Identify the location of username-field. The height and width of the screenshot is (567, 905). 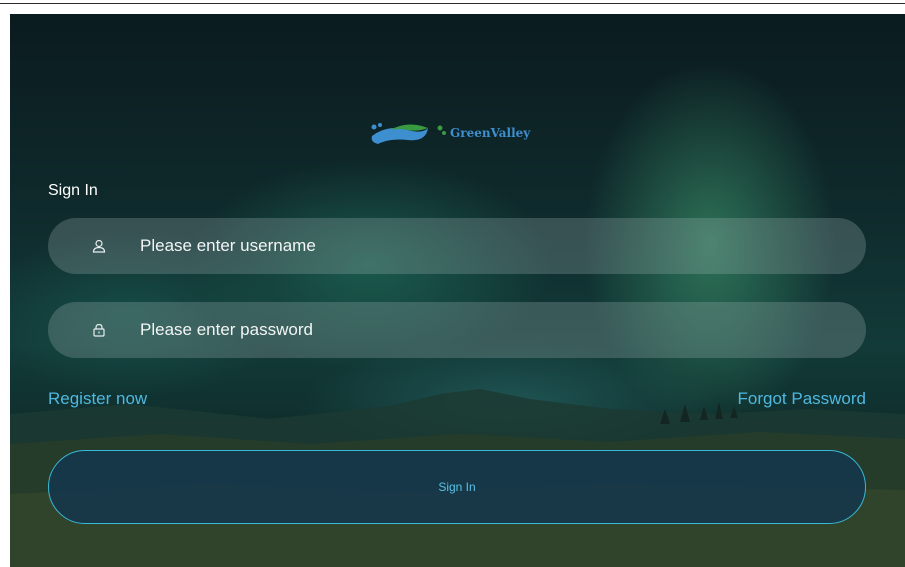
(457, 246).